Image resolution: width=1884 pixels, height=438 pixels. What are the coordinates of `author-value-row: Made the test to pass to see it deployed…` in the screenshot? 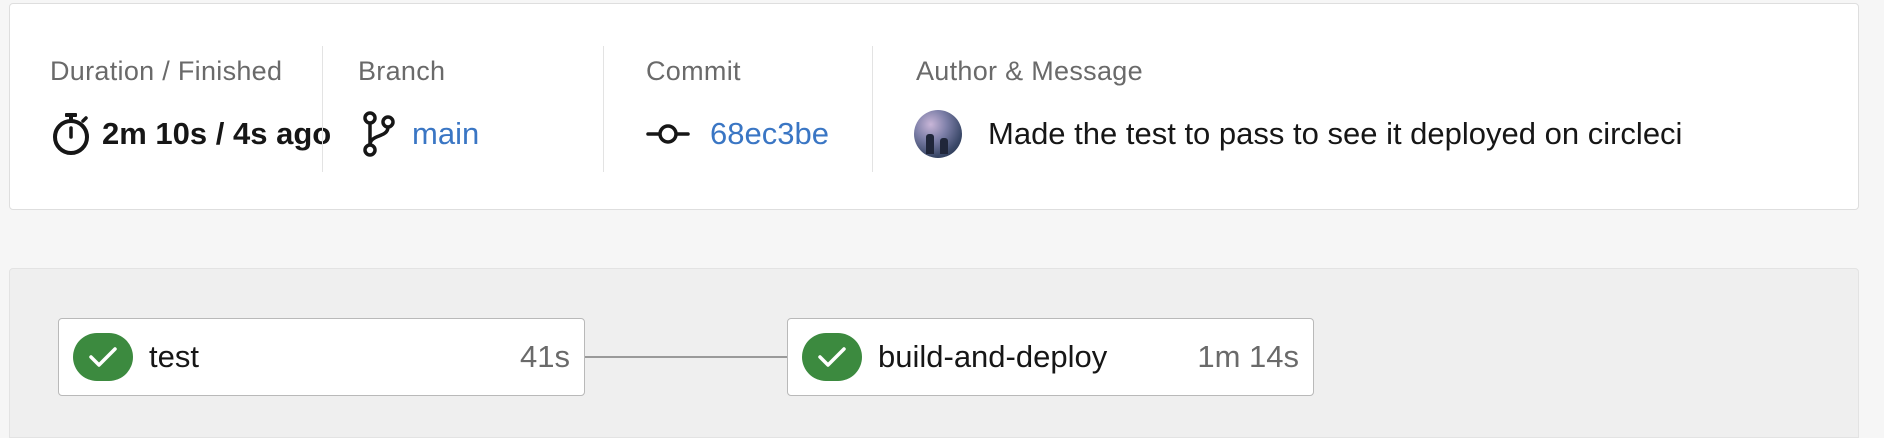 It's located at (1298, 134).